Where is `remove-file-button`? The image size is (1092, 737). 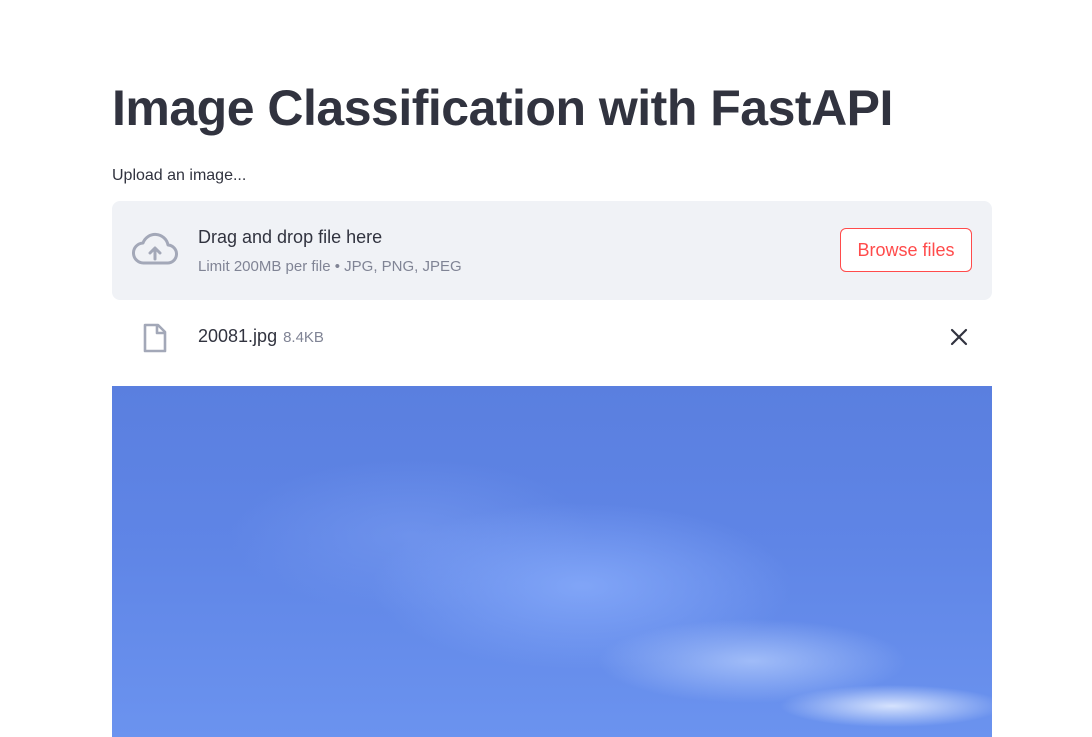
remove-file-button is located at coordinates (959, 337).